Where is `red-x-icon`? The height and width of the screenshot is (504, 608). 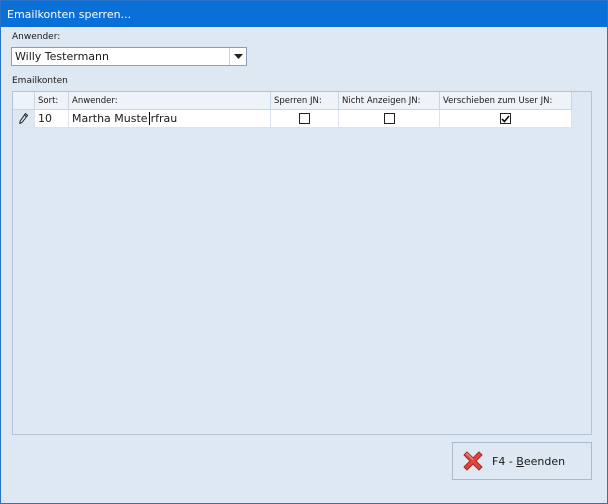 red-x-icon is located at coordinates (473, 461).